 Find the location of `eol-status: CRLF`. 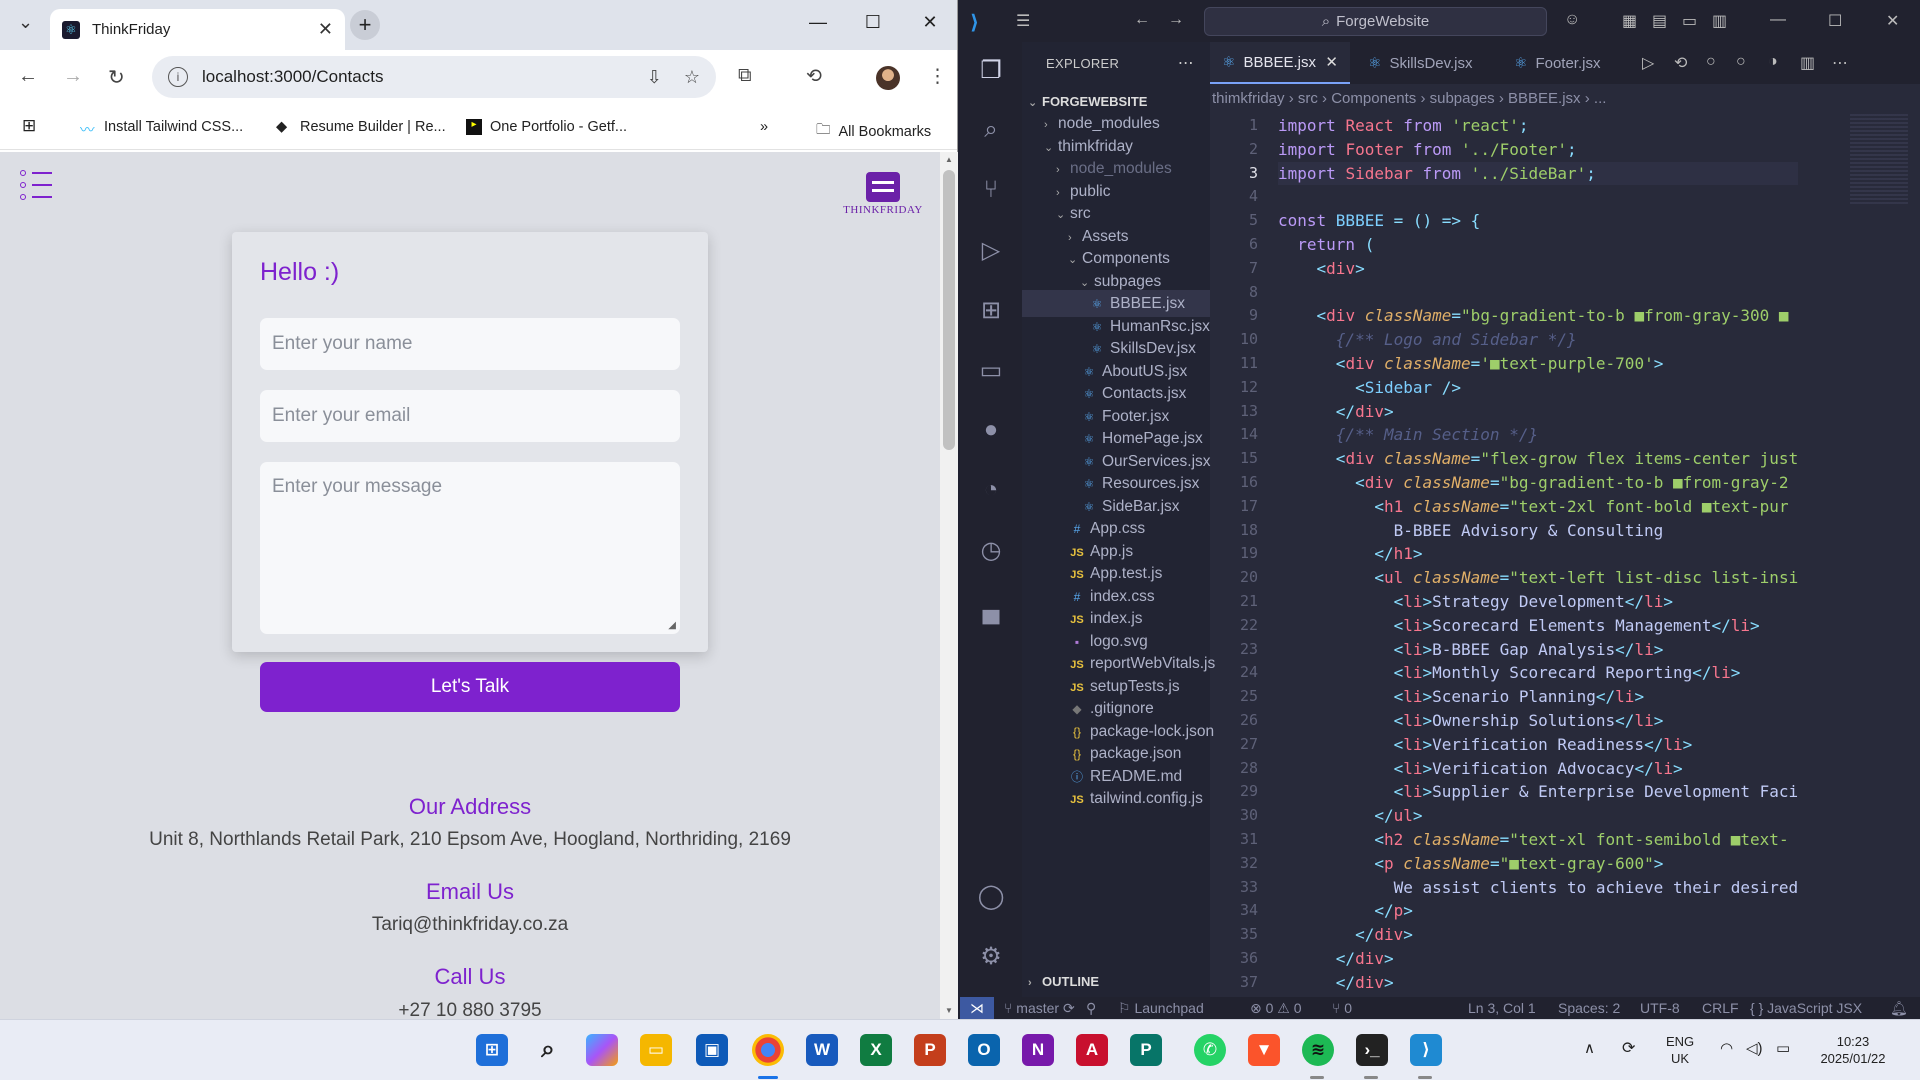

eol-status: CRLF is located at coordinates (1720, 1008).